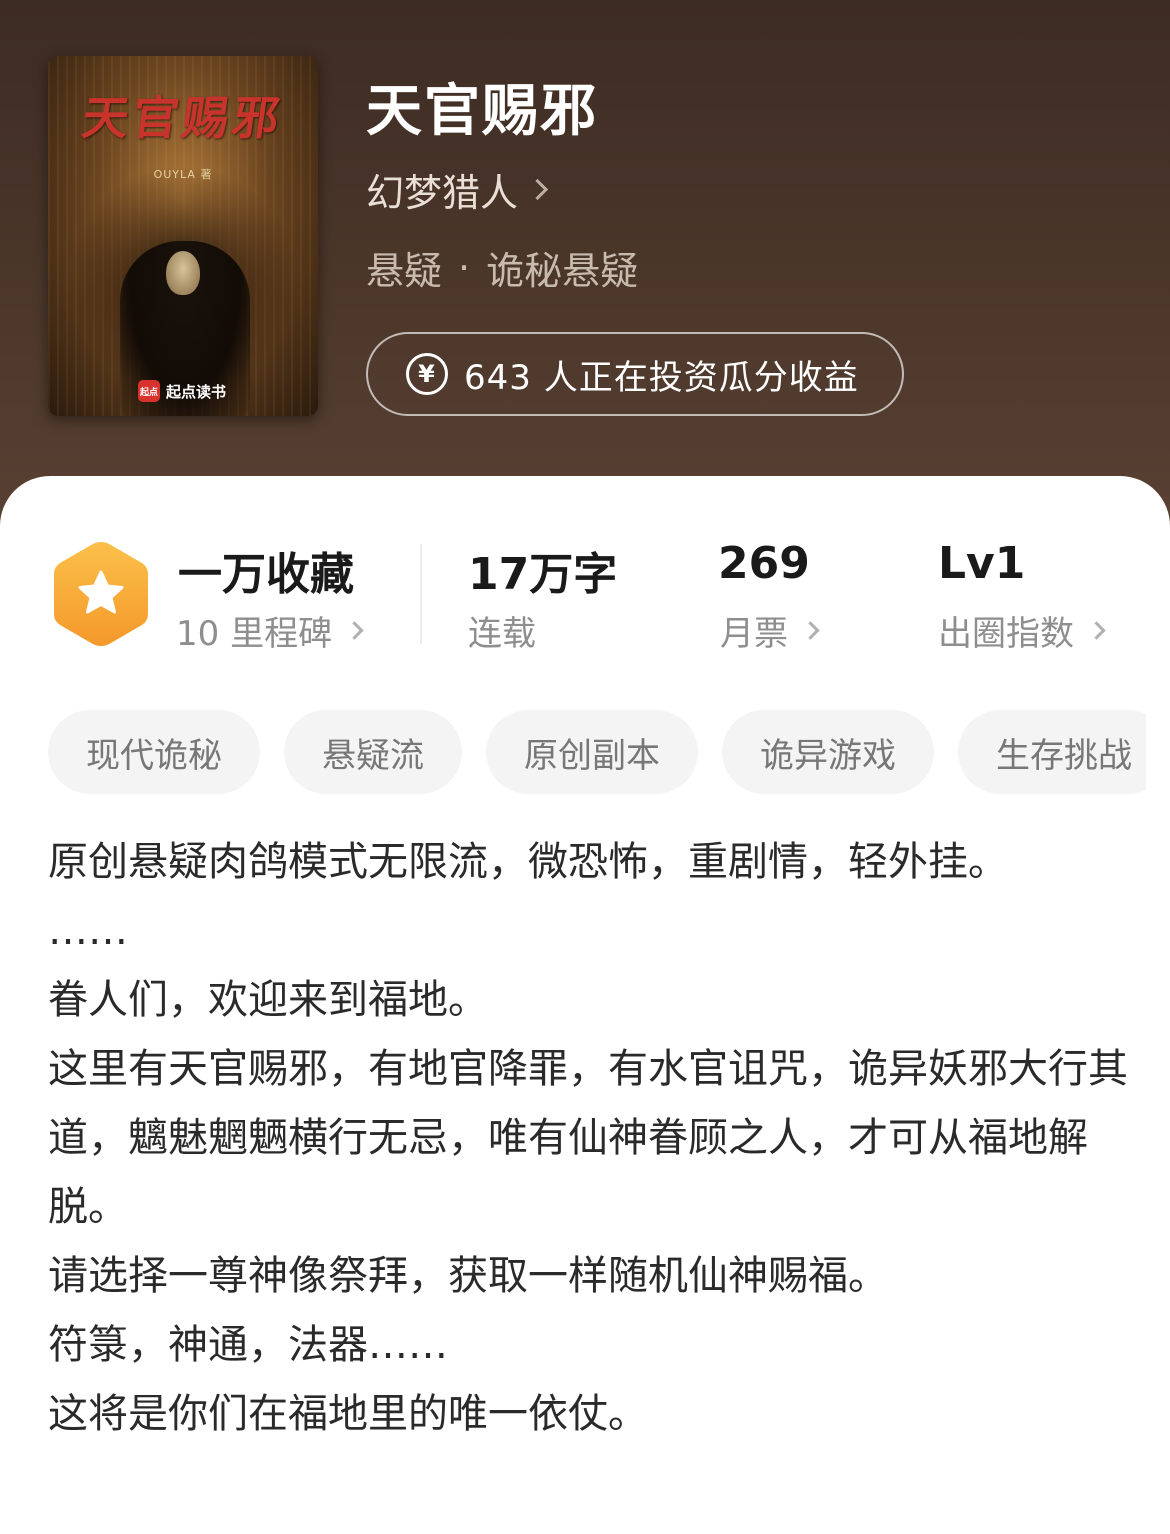  Describe the element at coordinates (982, 563) in the screenshot. I see `popularity-value: Lv1` at that location.